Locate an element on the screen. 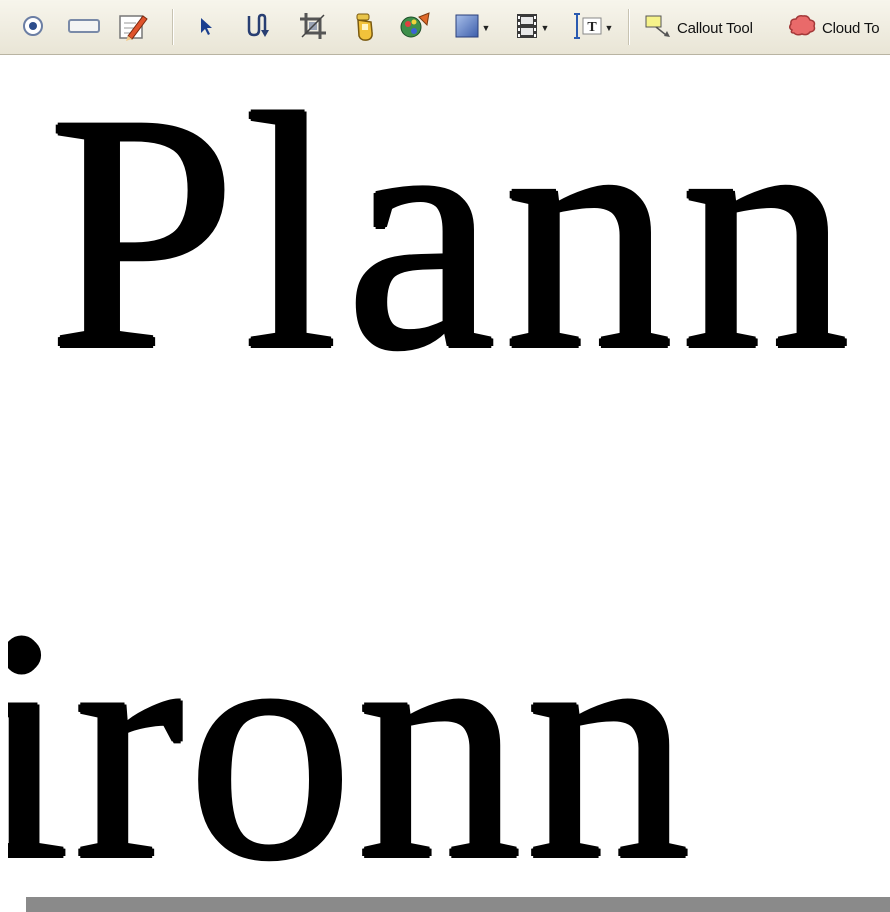  film-tool-button: ▼ is located at coordinates (532, 28).